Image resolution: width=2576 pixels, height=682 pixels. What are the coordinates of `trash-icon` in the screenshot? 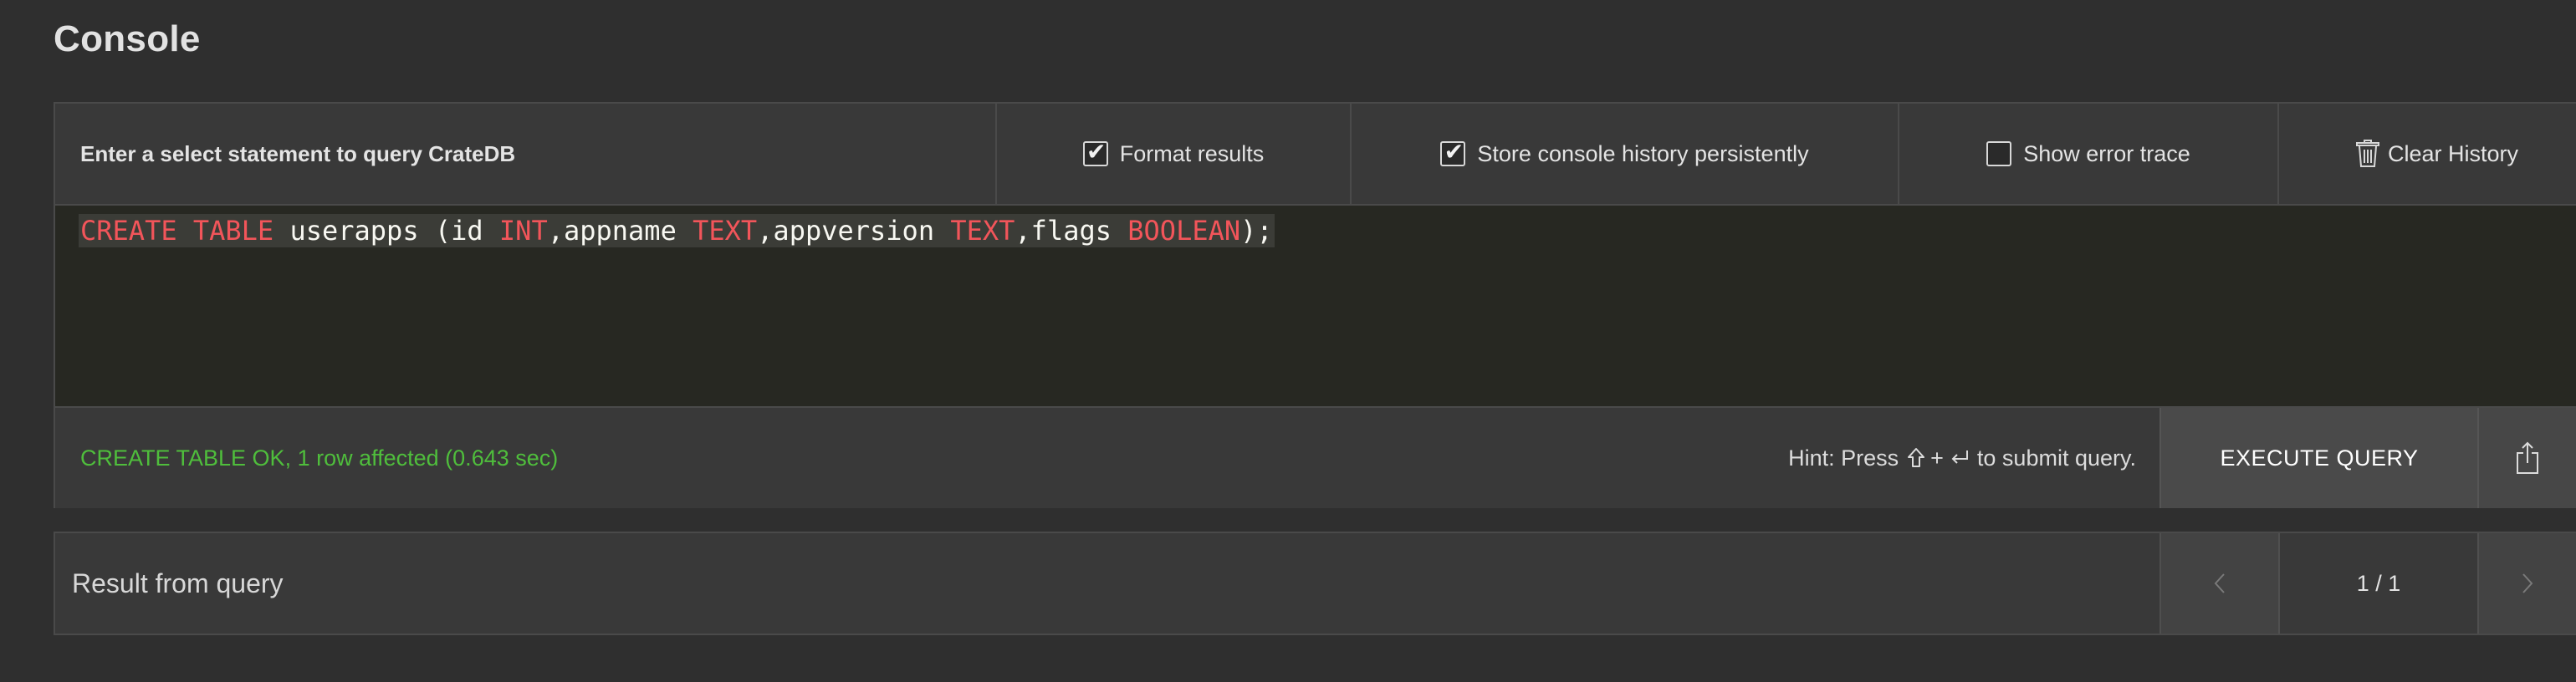 It's located at (2367, 154).